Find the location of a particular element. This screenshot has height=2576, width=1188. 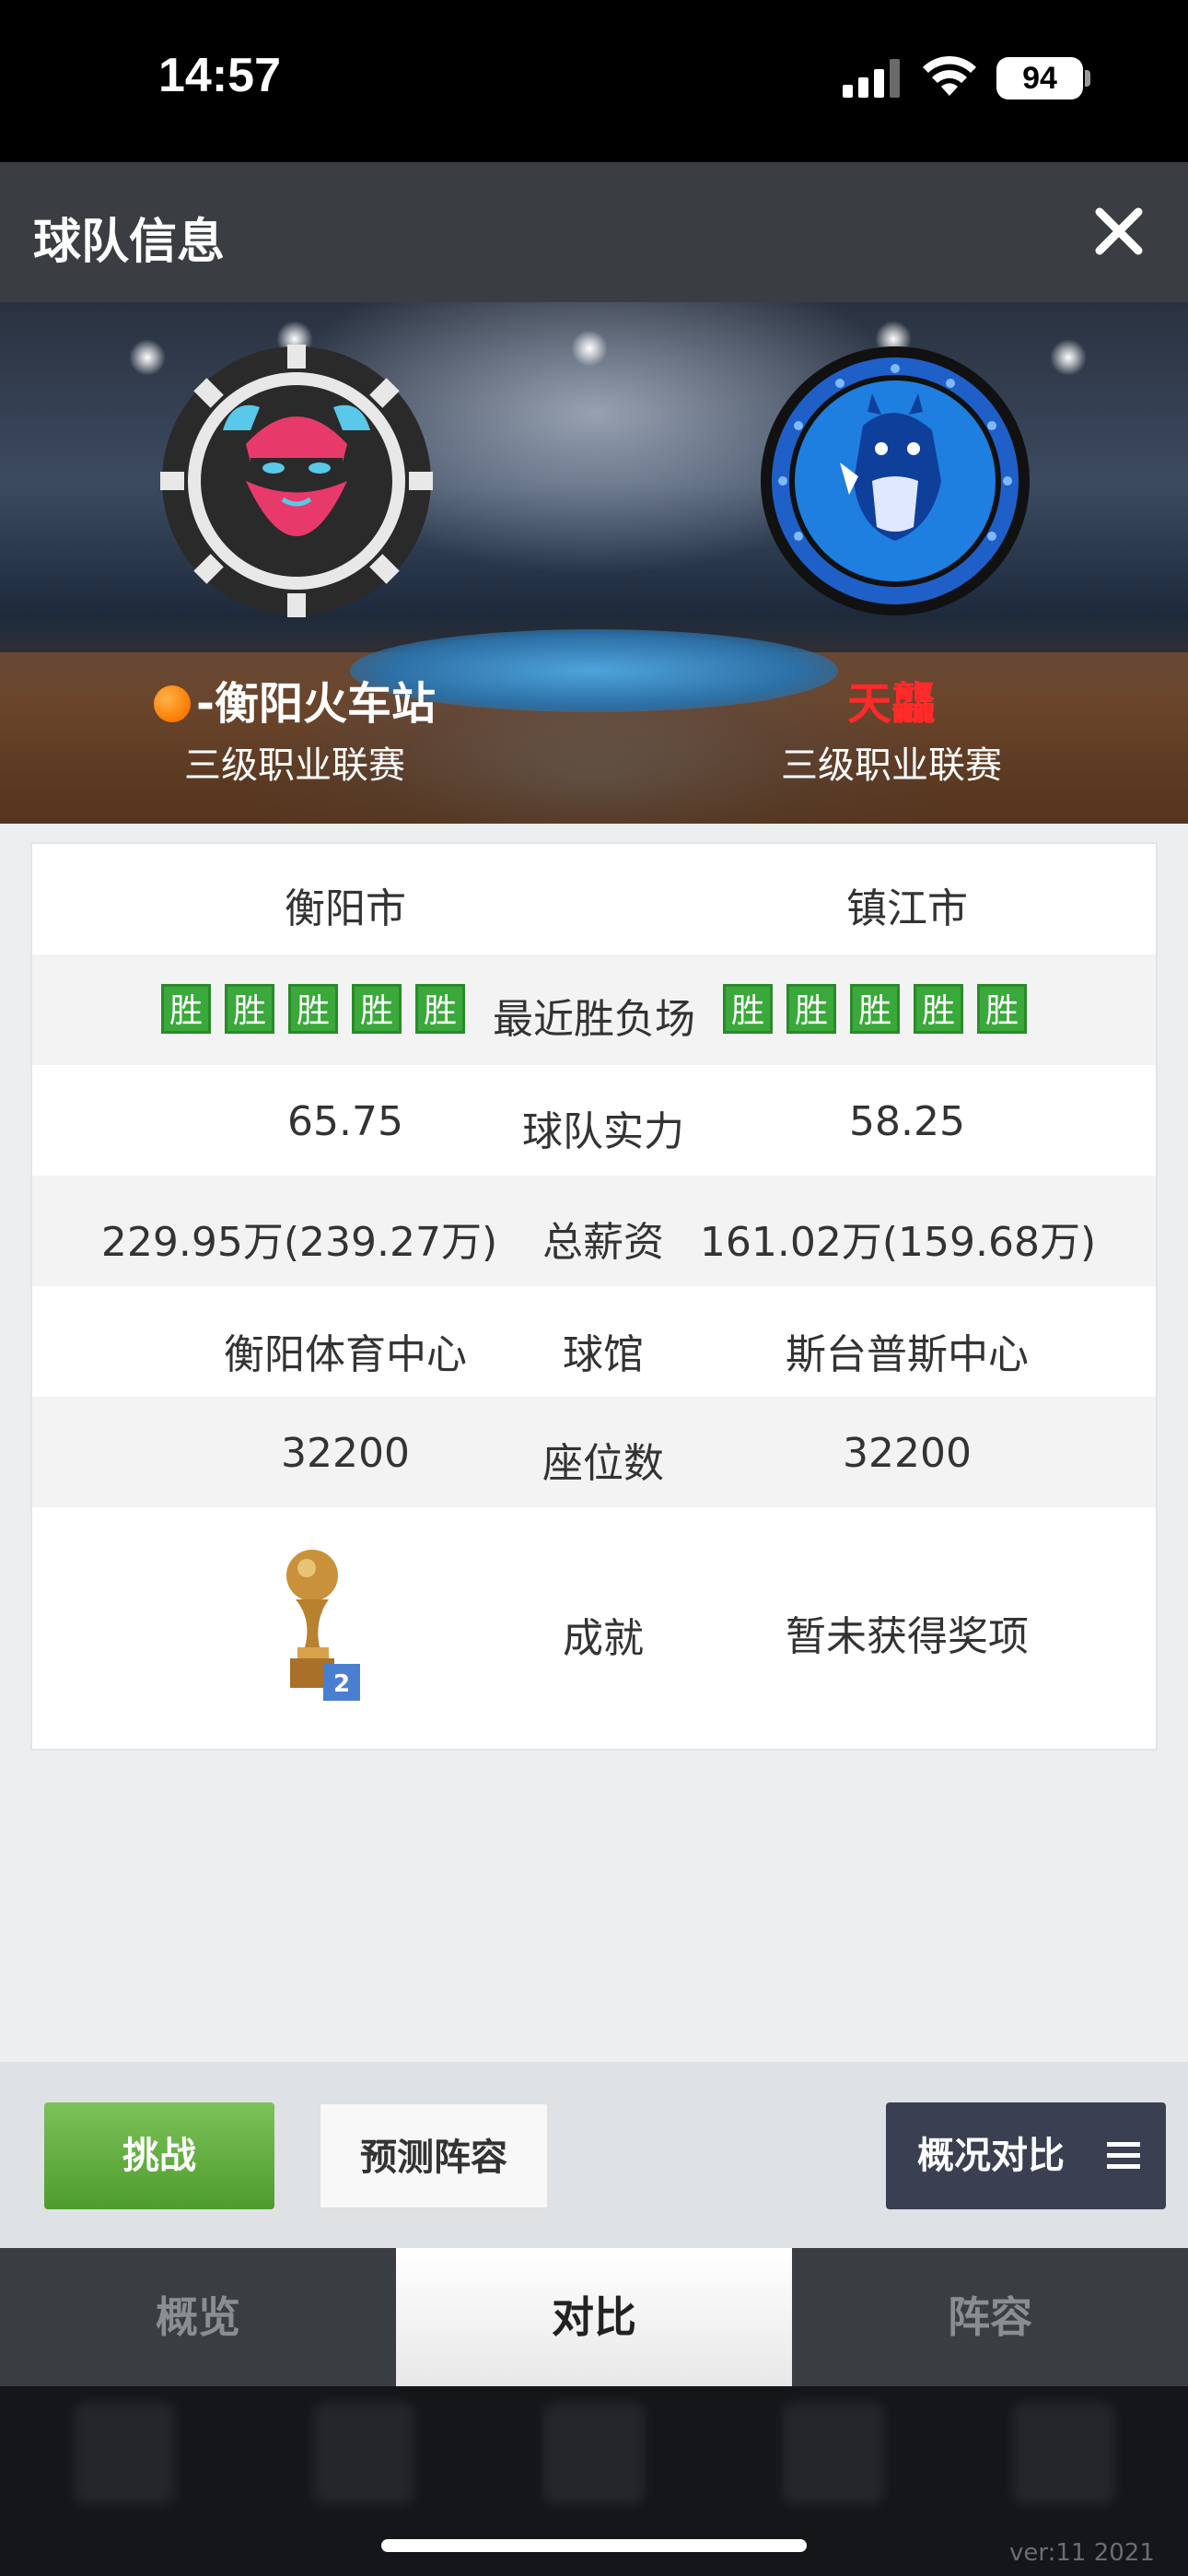

predict-lineup-button: 预测阵容 is located at coordinates (434, 2155).